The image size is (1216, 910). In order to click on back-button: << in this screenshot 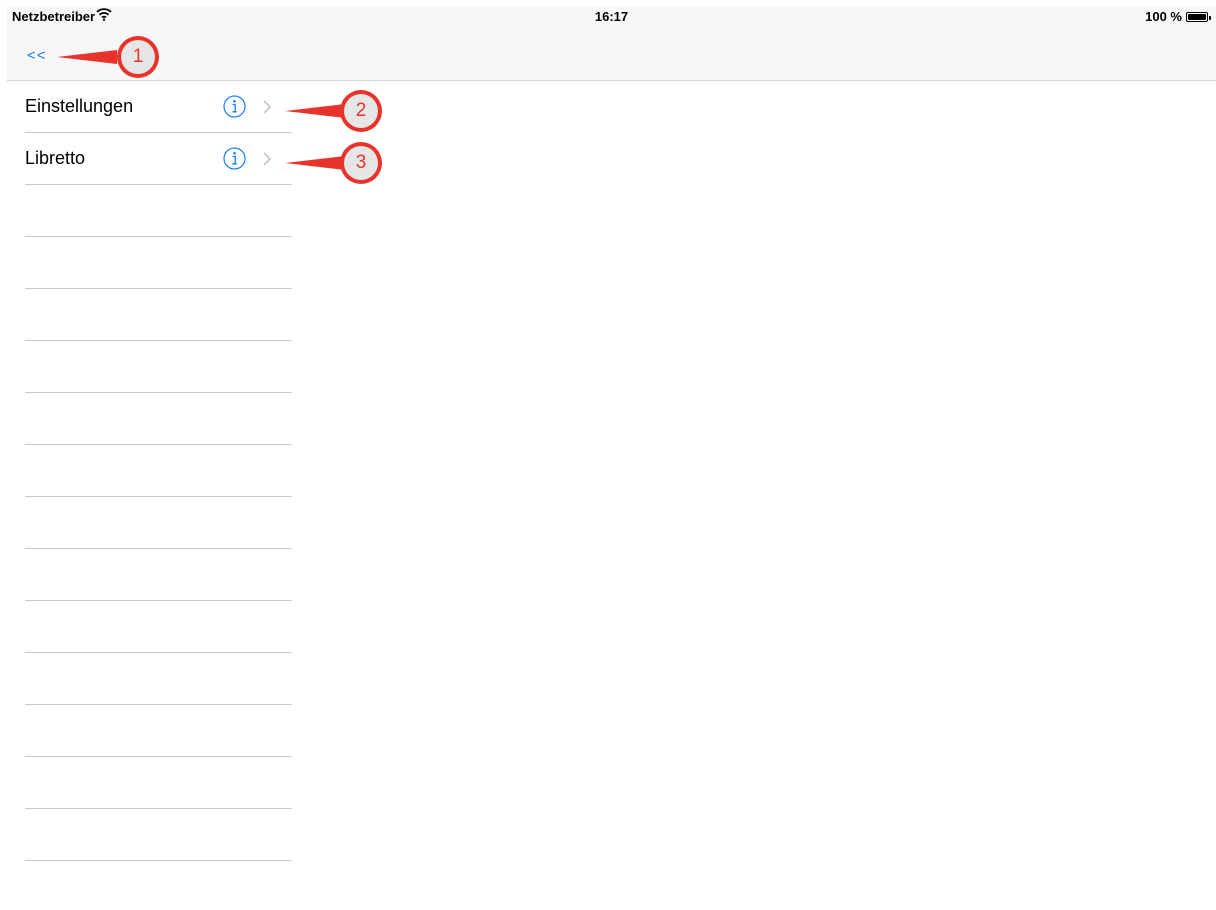, I will do `click(37, 55)`.